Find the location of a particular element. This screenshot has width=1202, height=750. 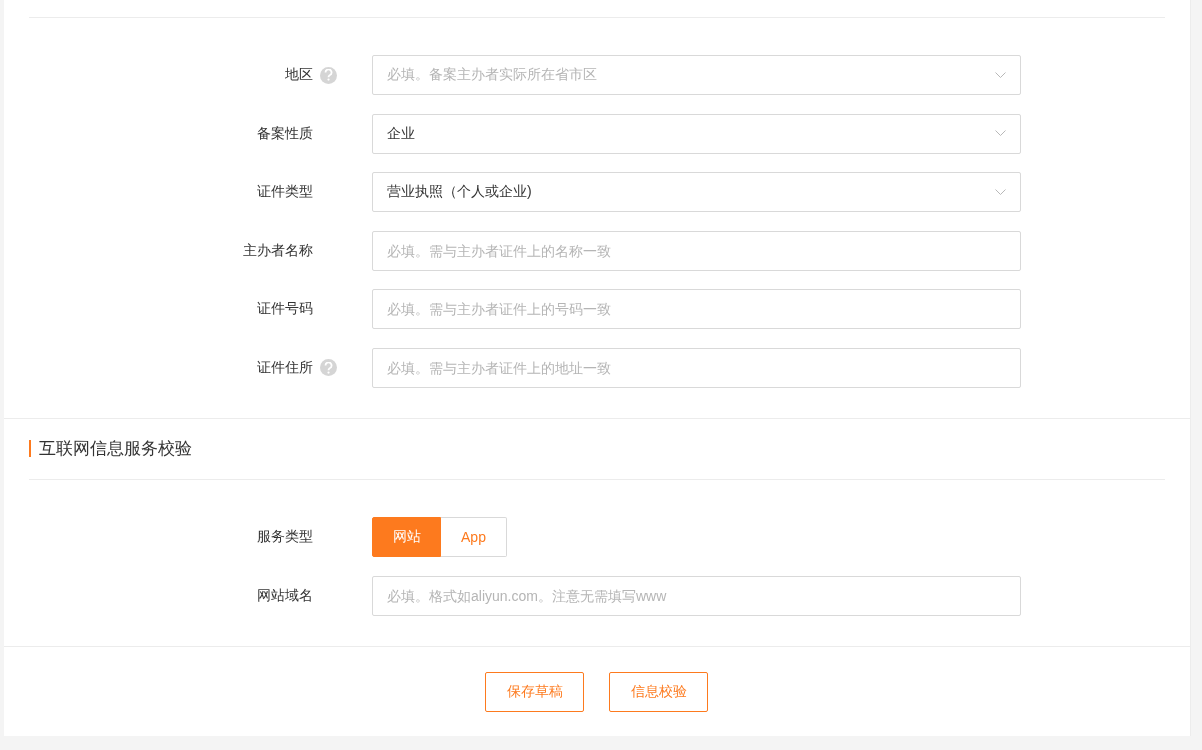

select-field: 必填。备案主办者实际所在省市区 is located at coordinates (696, 75).